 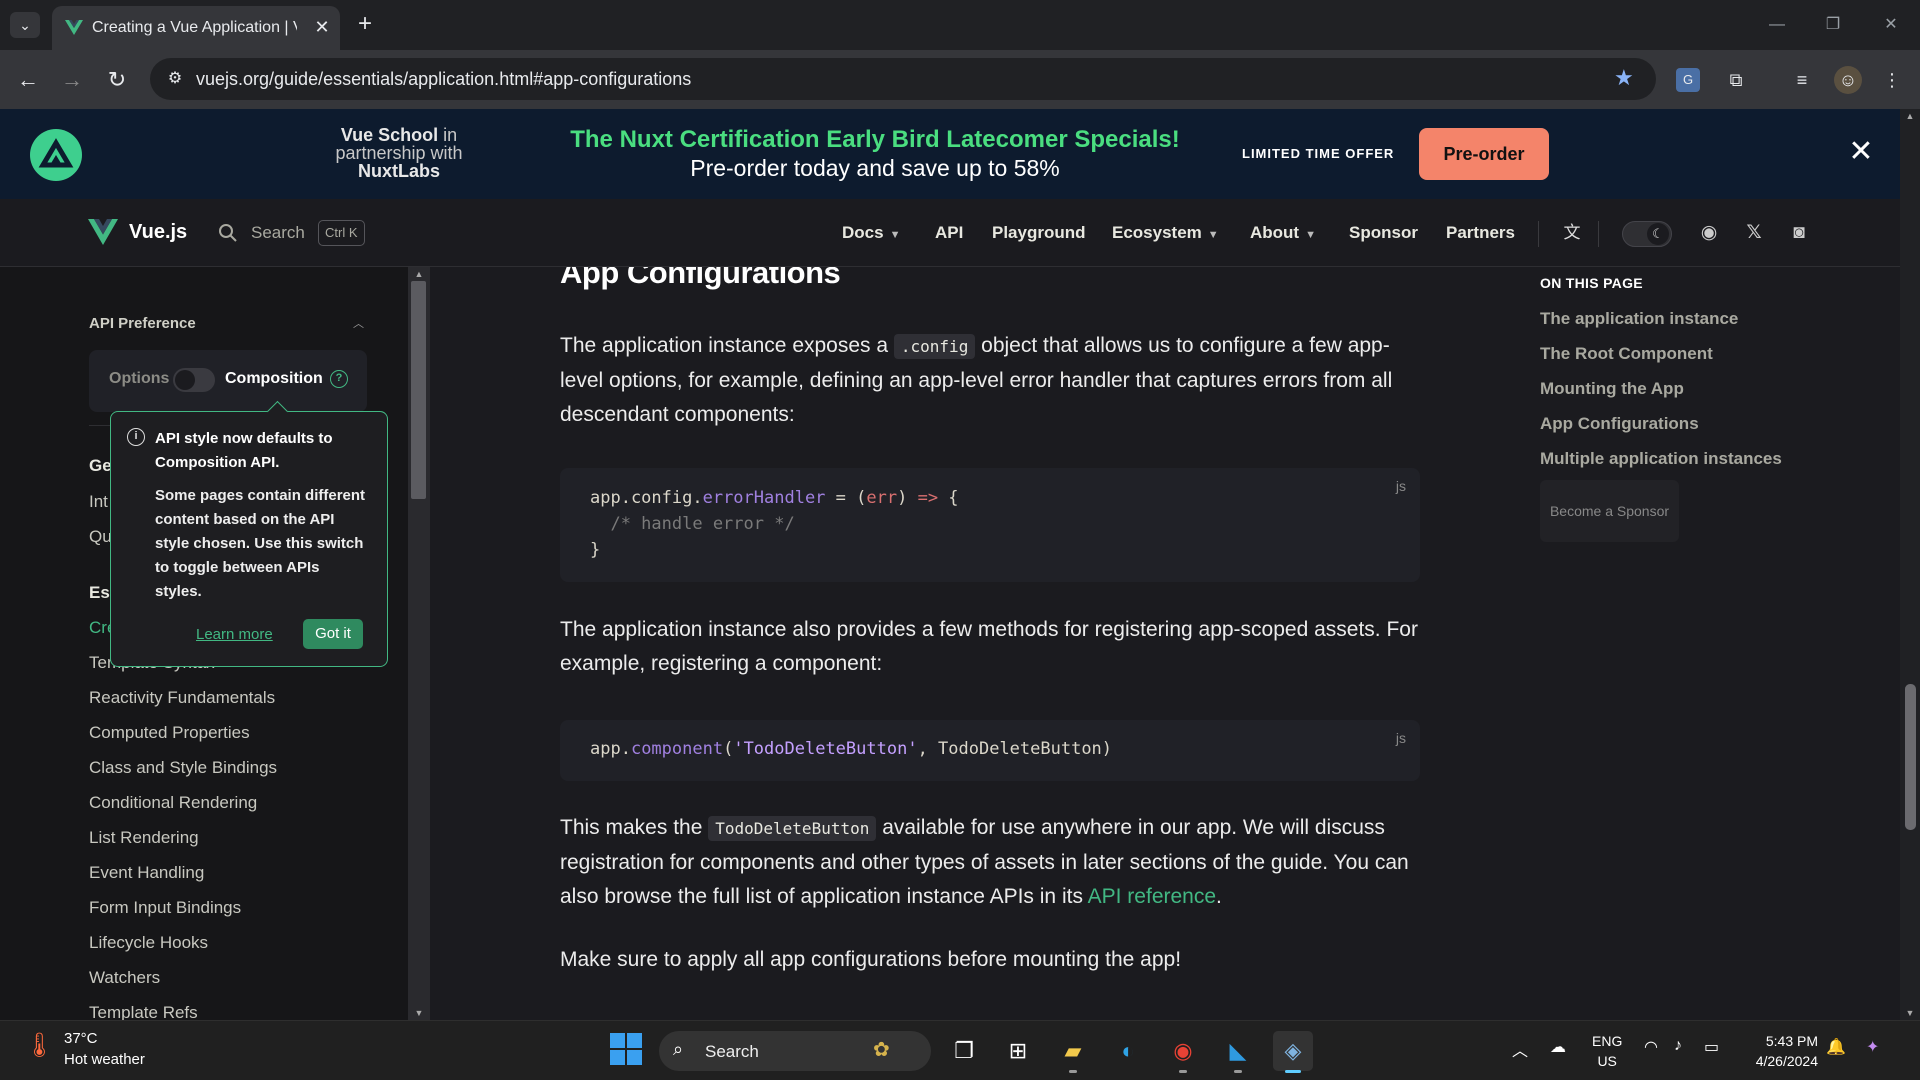 What do you see at coordinates (333, 634) in the screenshot?
I see `got-it-button: Got it` at bounding box center [333, 634].